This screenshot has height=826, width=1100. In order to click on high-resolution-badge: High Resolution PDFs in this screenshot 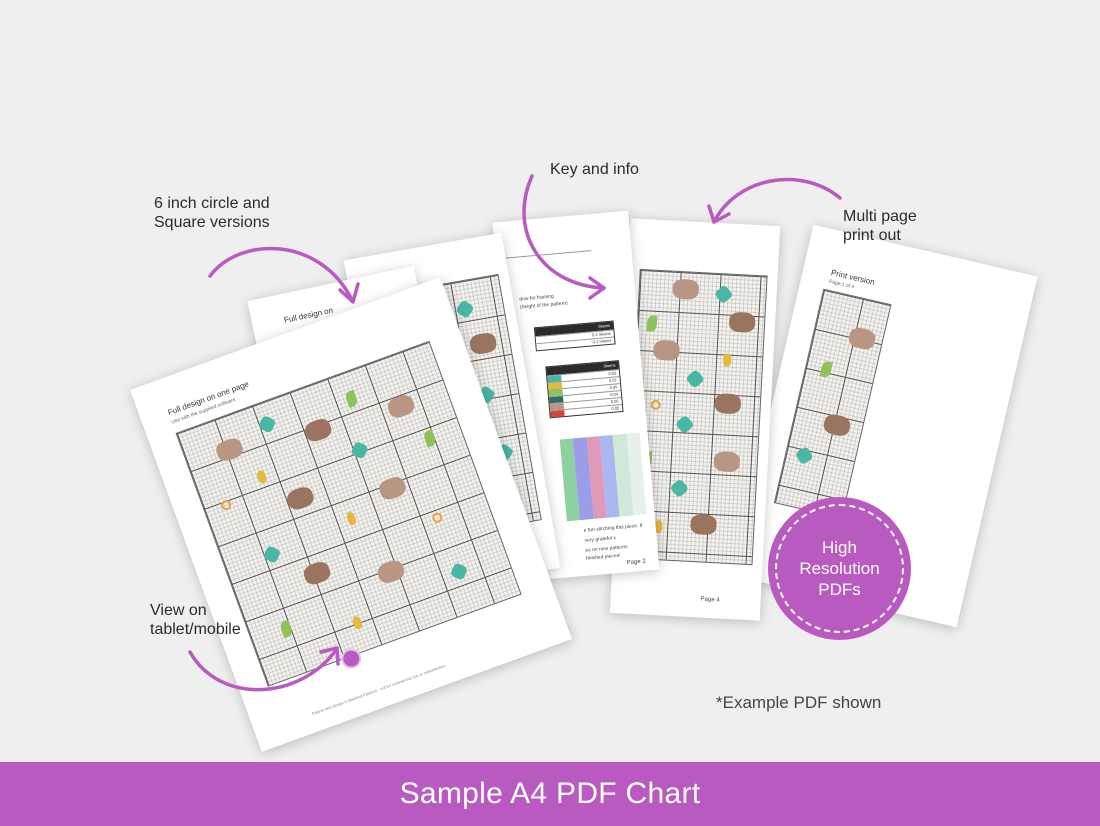, I will do `click(839, 568)`.